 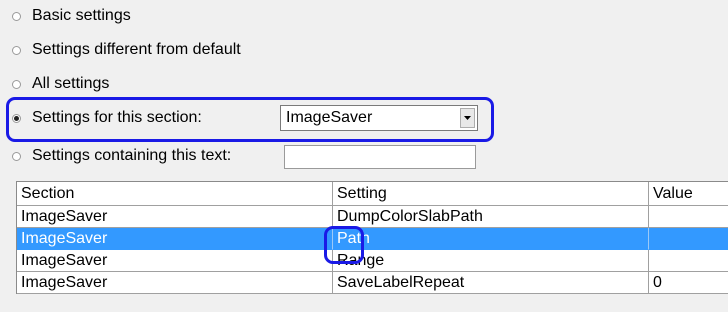 I want to click on section-select: ImageSaver, so click(x=379, y=118).